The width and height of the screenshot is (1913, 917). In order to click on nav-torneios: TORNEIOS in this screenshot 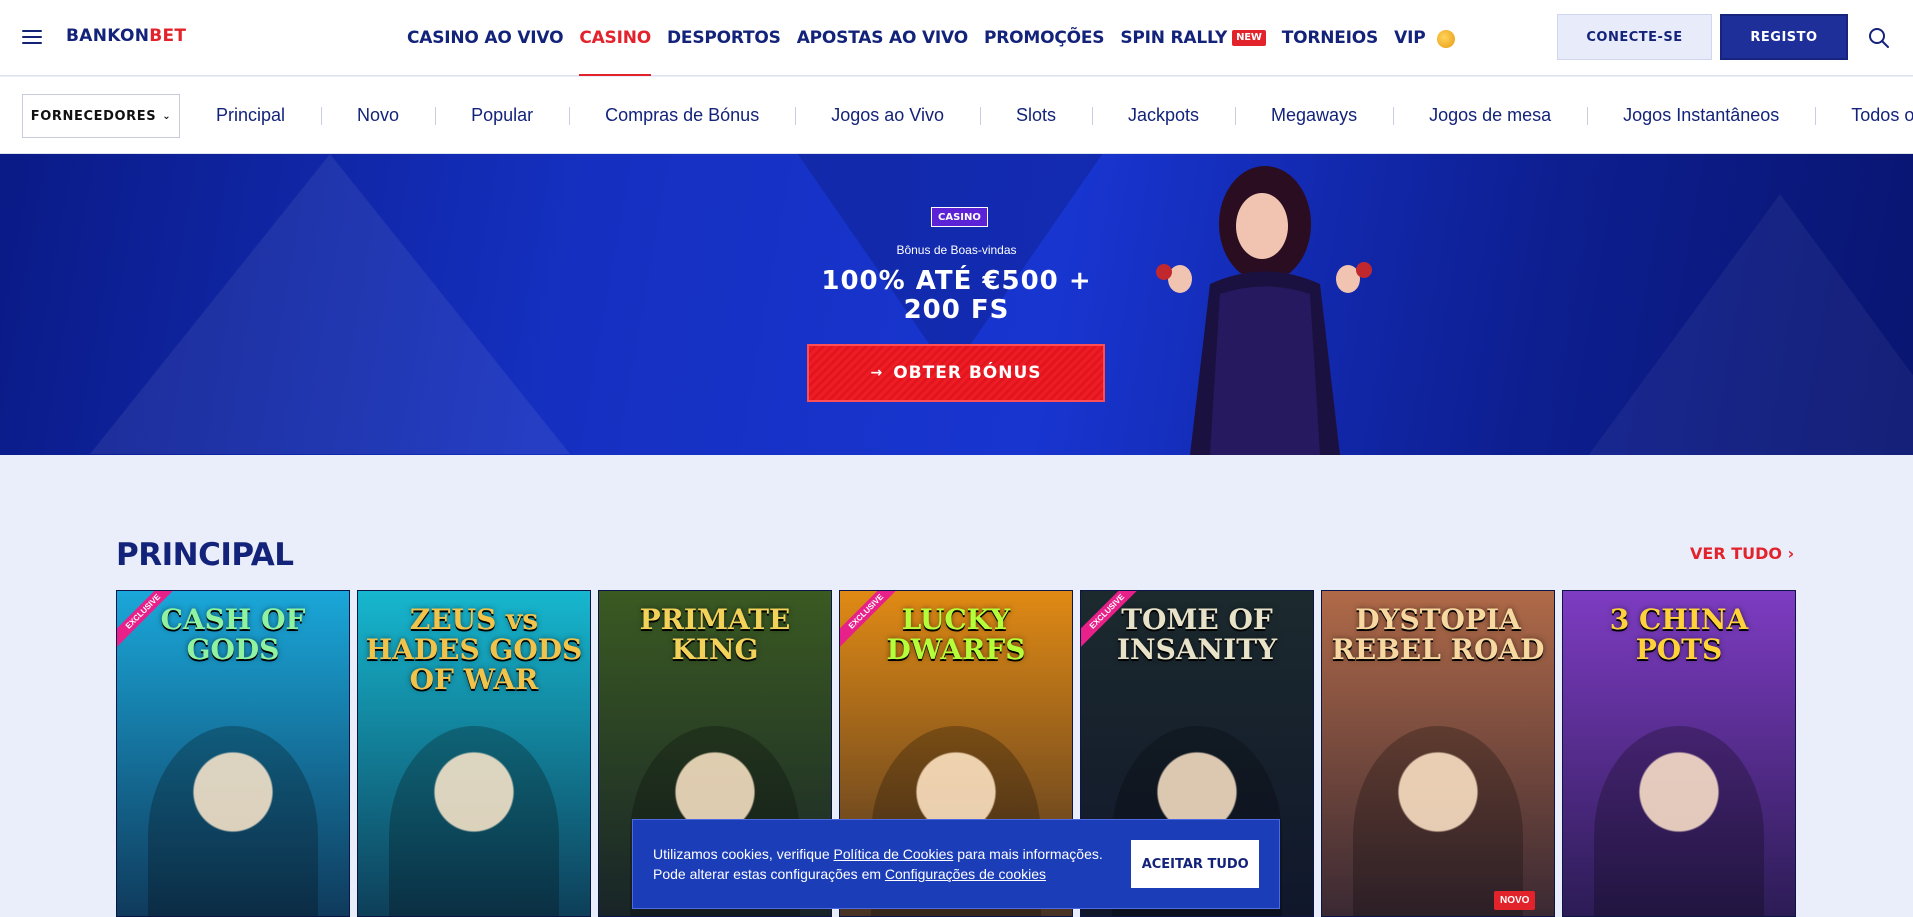, I will do `click(1330, 38)`.